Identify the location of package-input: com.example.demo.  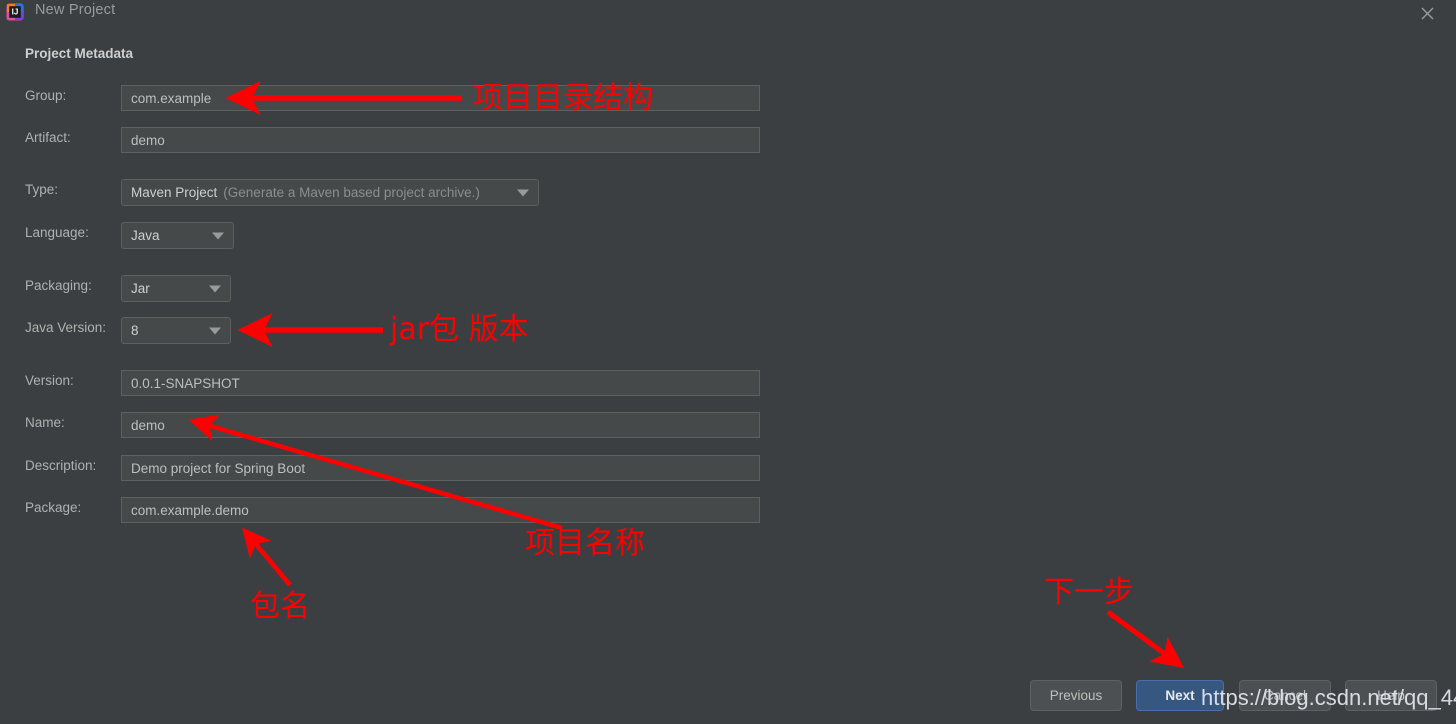
(440, 510).